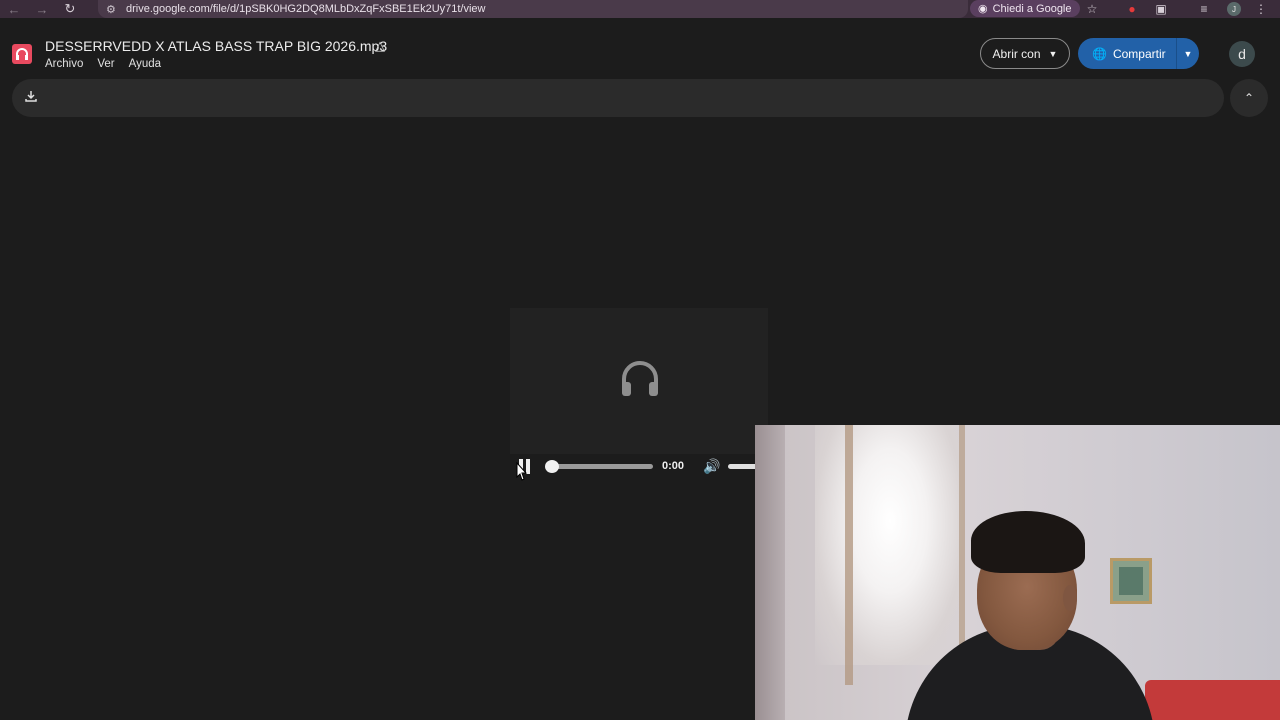  Describe the element at coordinates (1249, 98) in the screenshot. I see `collapse-toolbar-icon: ⌃` at that location.